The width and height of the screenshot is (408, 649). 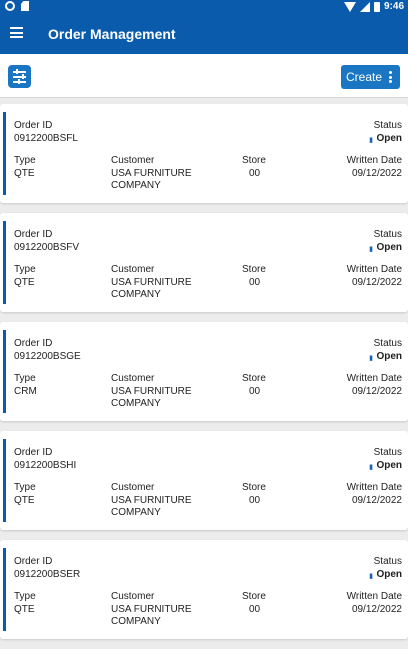 What do you see at coordinates (390, 78) in the screenshot?
I see `more-options-icon` at bounding box center [390, 78].